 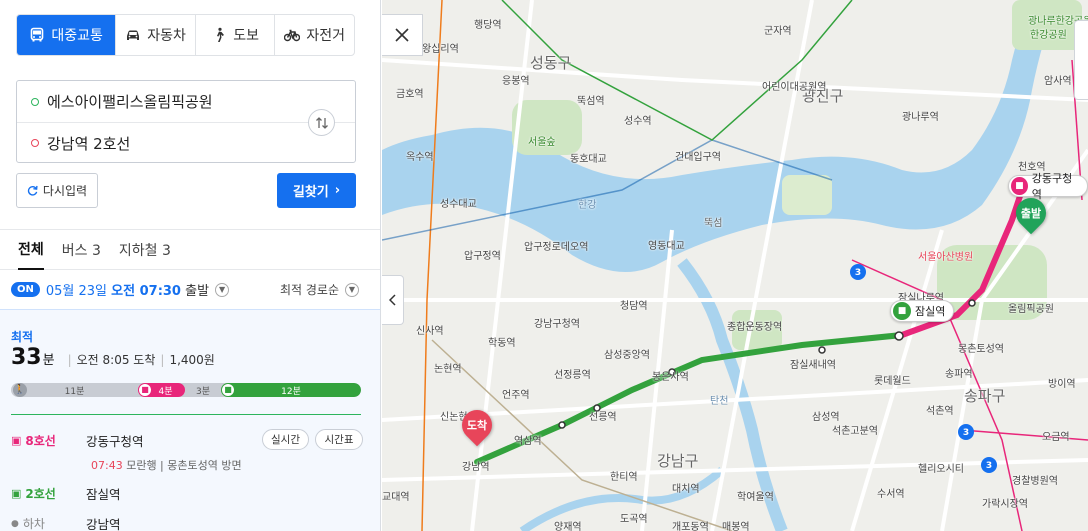 What do you see at coordinates (48, 440) in the screenshot?
I see `step-line8-line: ▣ 8호선` at bounding box center [48, 440].